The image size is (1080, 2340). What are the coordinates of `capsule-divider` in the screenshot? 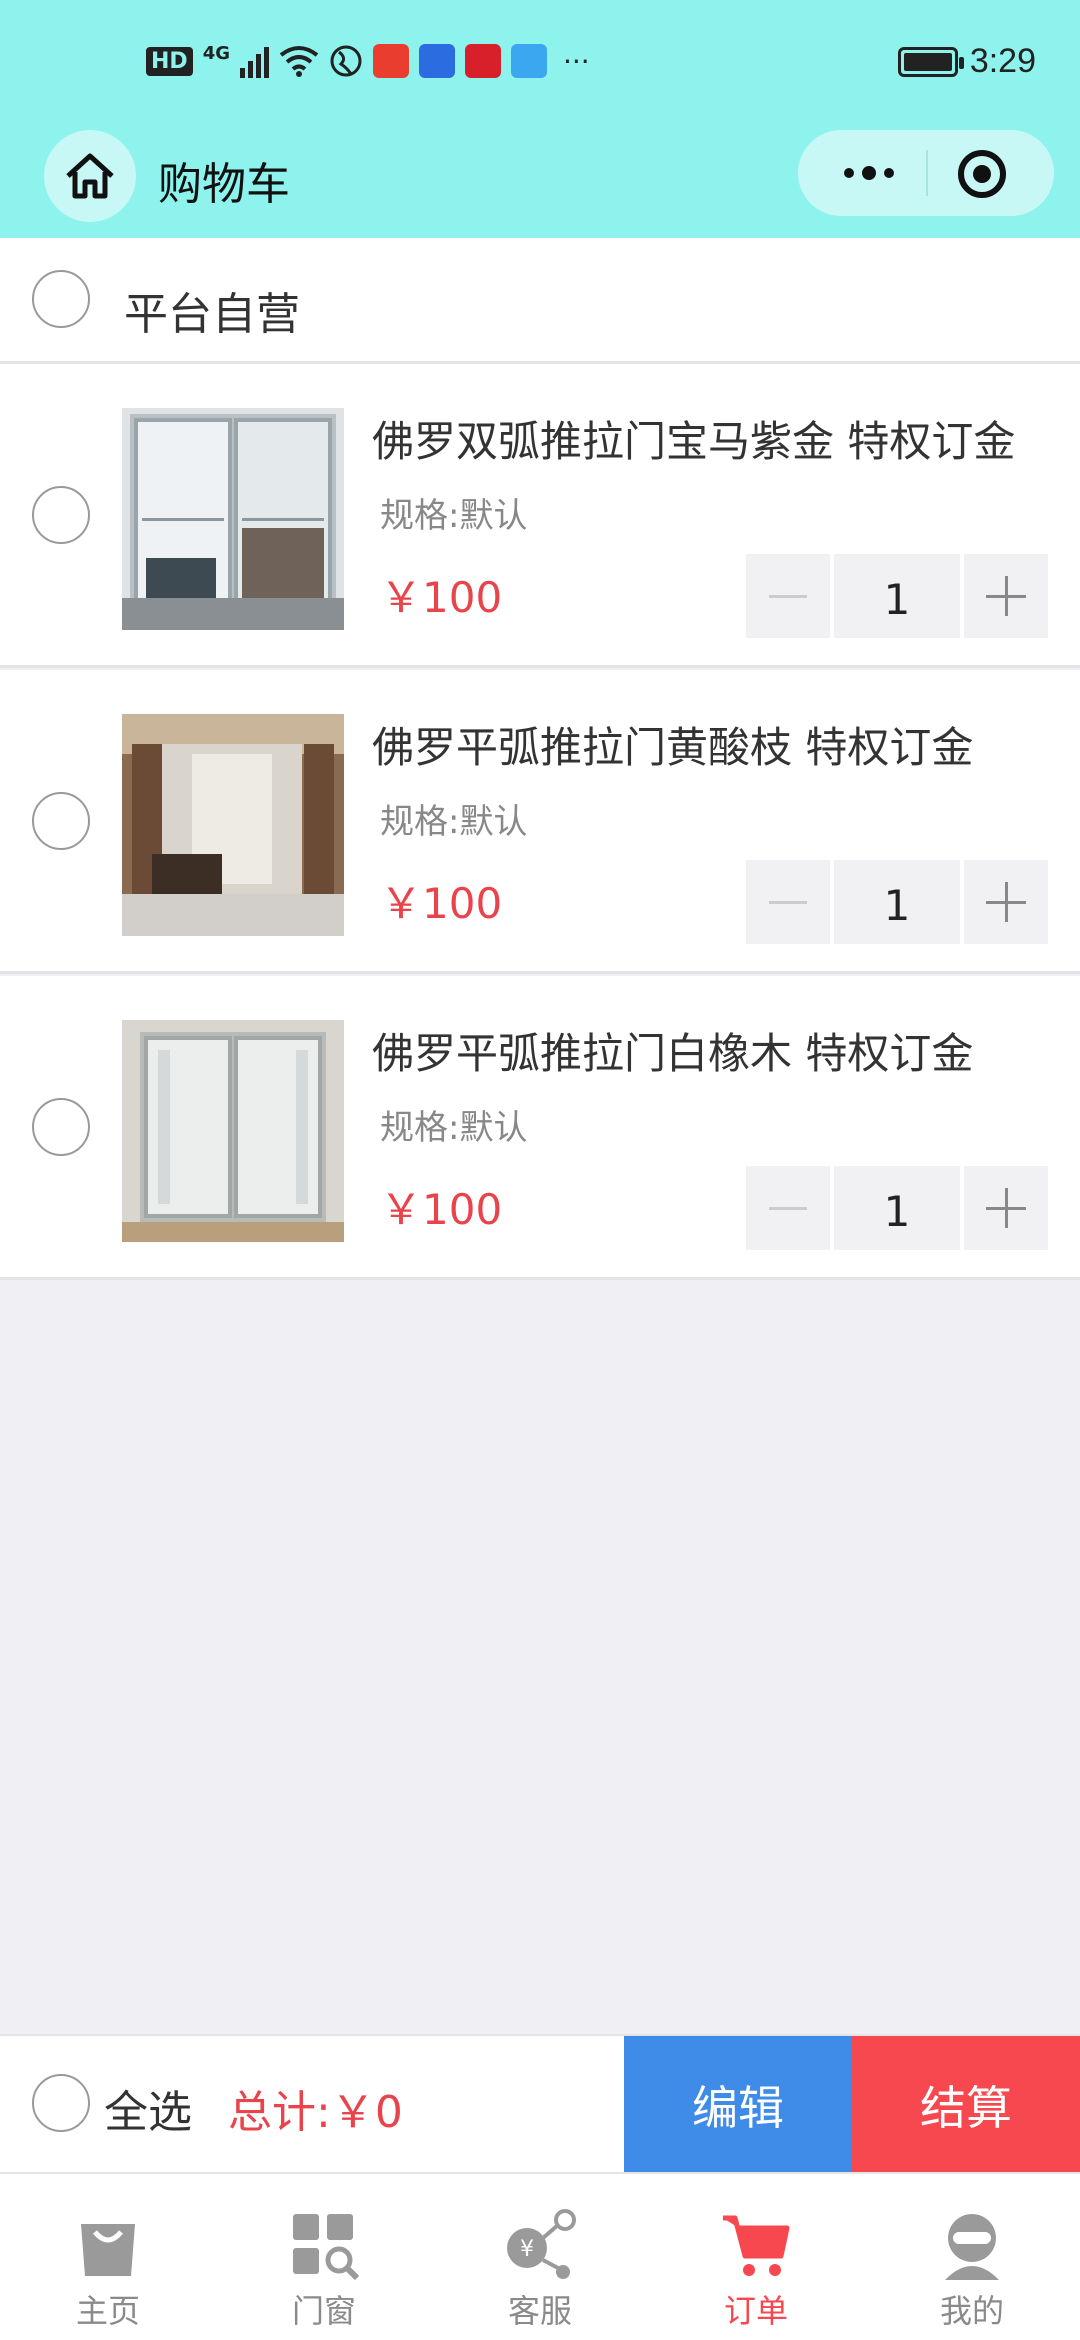 It's located at (927, 173).